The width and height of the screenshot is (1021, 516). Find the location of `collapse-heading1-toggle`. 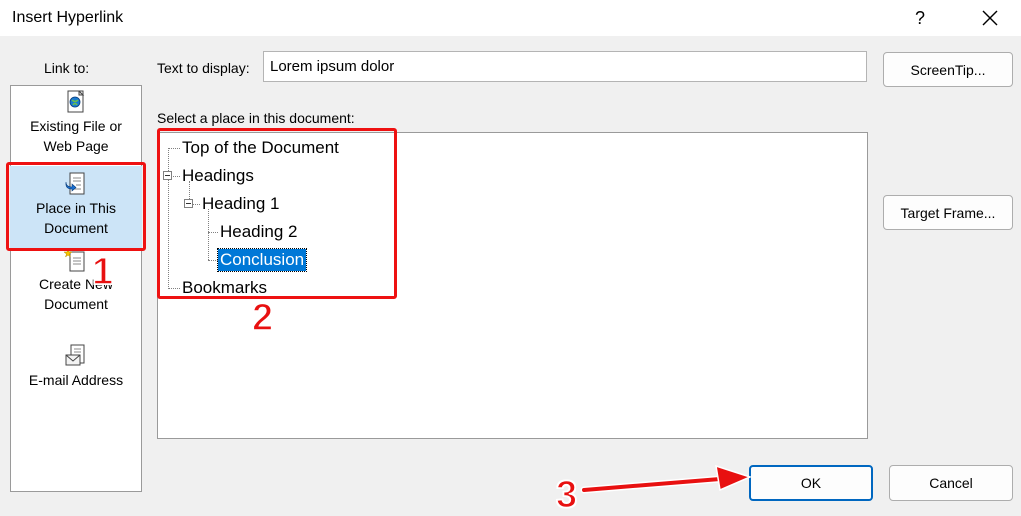

collapse-heading1-toggle is located at coordinates (188, 203).